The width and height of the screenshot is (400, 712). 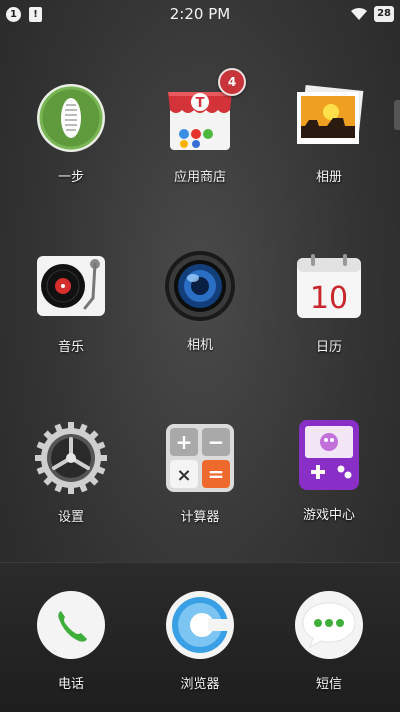 I want to click on music-turntable-icon, so click(x=71, y=288).